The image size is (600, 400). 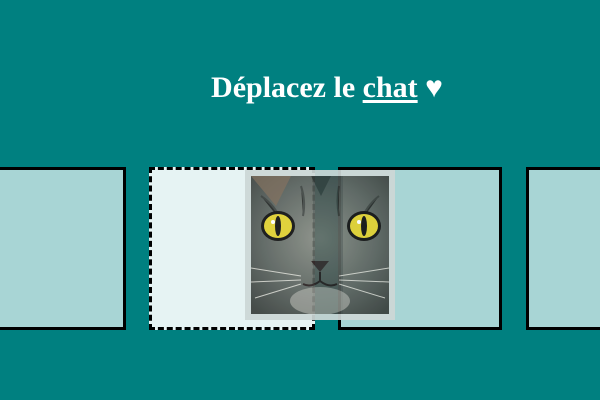 I want to click on chat-link: chat, so click(x=390, y=87).